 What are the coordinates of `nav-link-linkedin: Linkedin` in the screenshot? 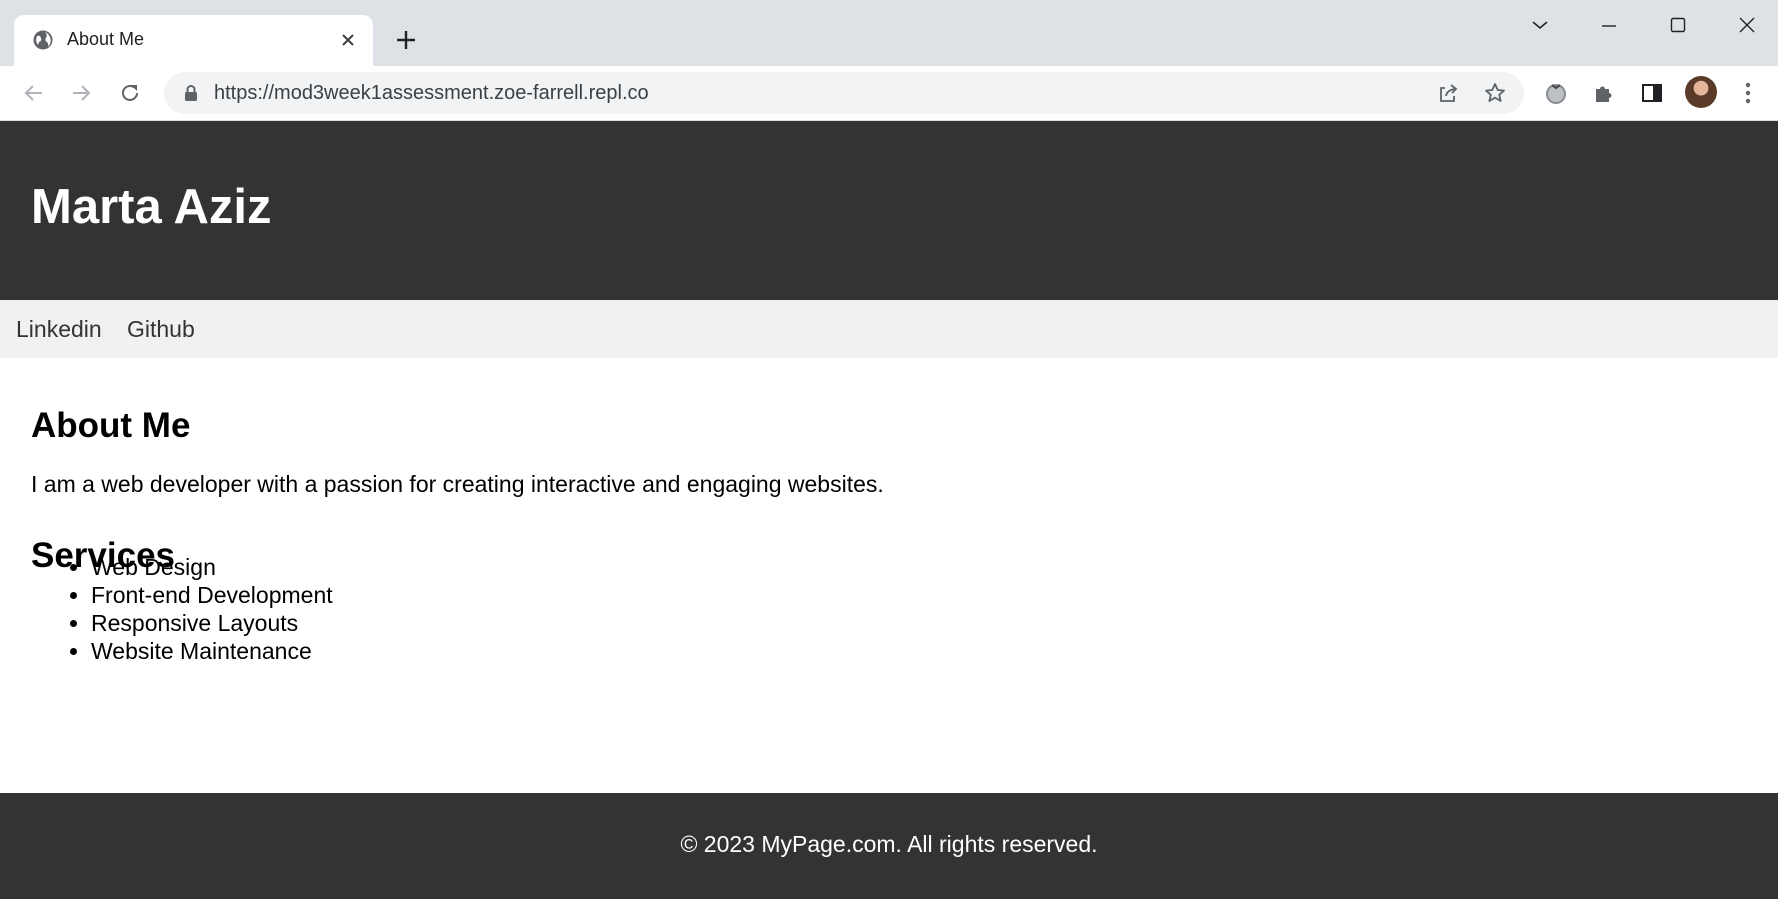 It's located at (59, 329).